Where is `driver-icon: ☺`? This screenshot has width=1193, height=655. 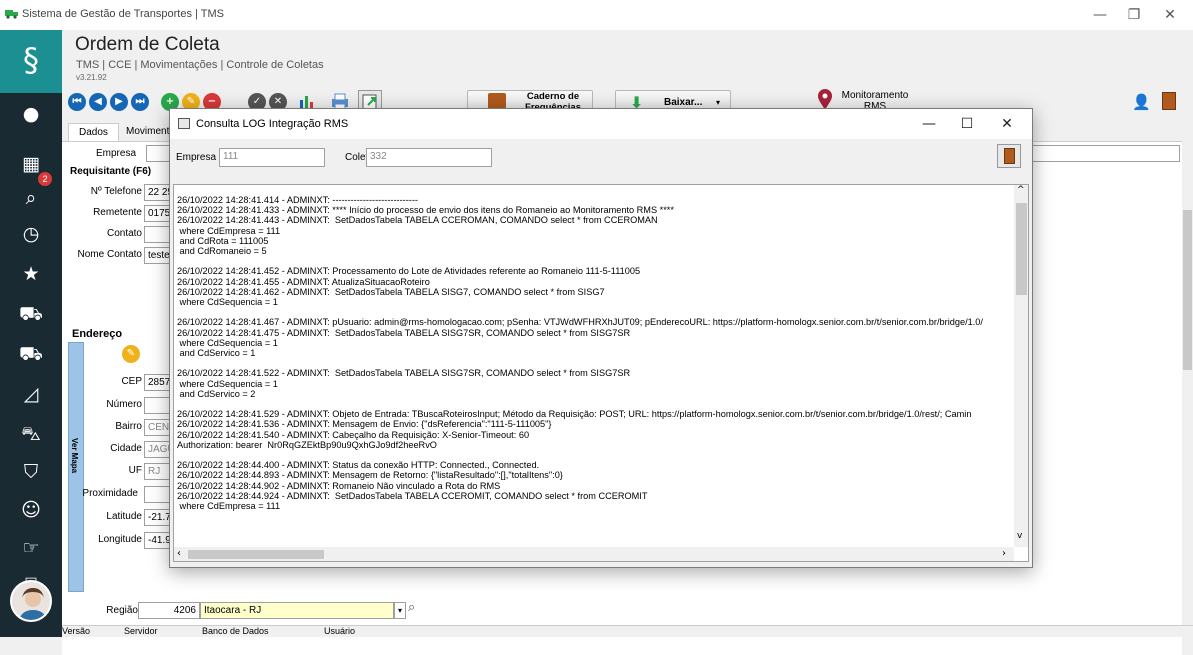
driver-icon: ☺ is located at coordinates (31, 510).